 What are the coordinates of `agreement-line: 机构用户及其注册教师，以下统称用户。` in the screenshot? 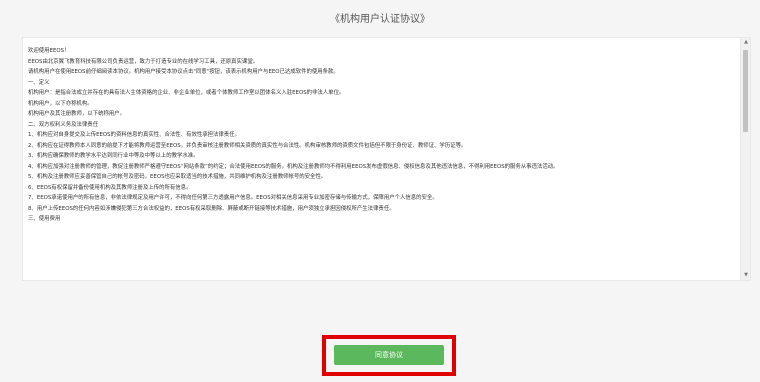 It's located at (77, 114).